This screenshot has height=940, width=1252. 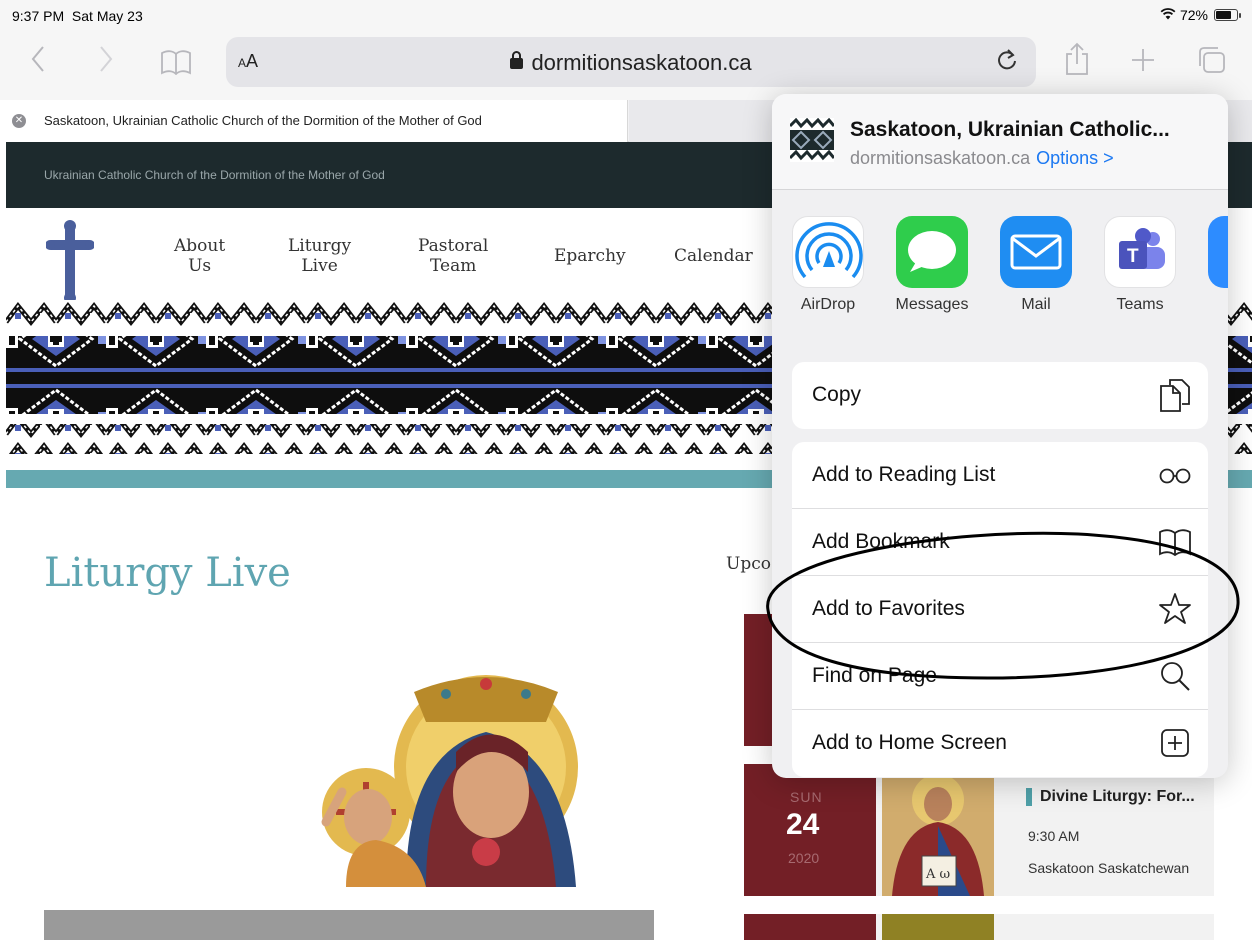 What do you see at coordinates (38, 63) in the screenshot?
I see `back-icon` at bounding box center [38, 63].